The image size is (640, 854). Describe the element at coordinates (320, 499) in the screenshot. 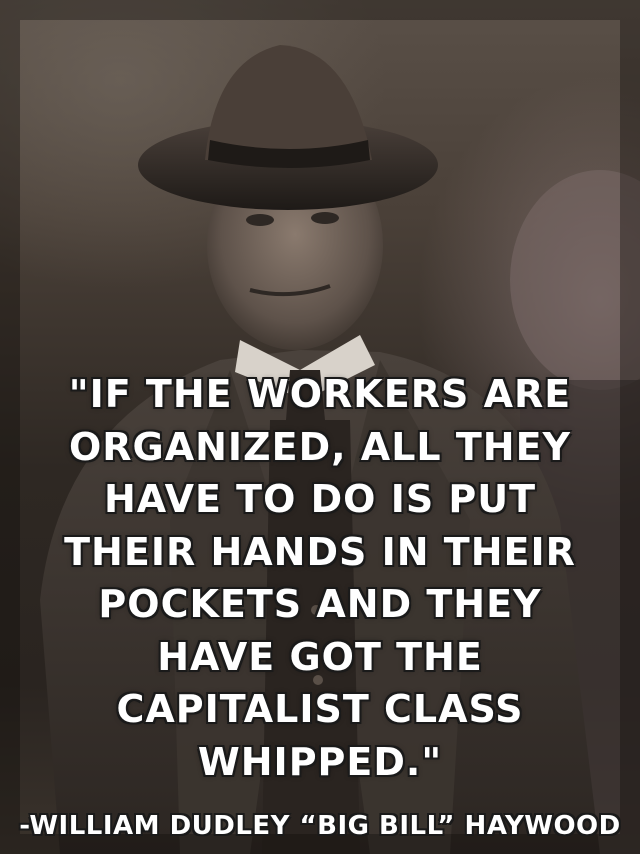

I see `quote-line: HAVE TO DO IS PUT` at that location.